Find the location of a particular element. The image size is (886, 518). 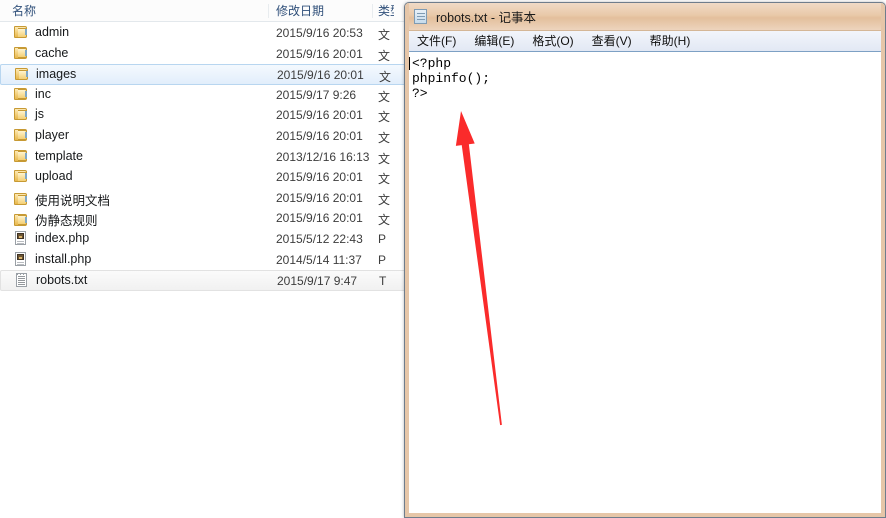

file-row: install.php 2014/5/14 11:37 P is located at coordinates (203, 260).